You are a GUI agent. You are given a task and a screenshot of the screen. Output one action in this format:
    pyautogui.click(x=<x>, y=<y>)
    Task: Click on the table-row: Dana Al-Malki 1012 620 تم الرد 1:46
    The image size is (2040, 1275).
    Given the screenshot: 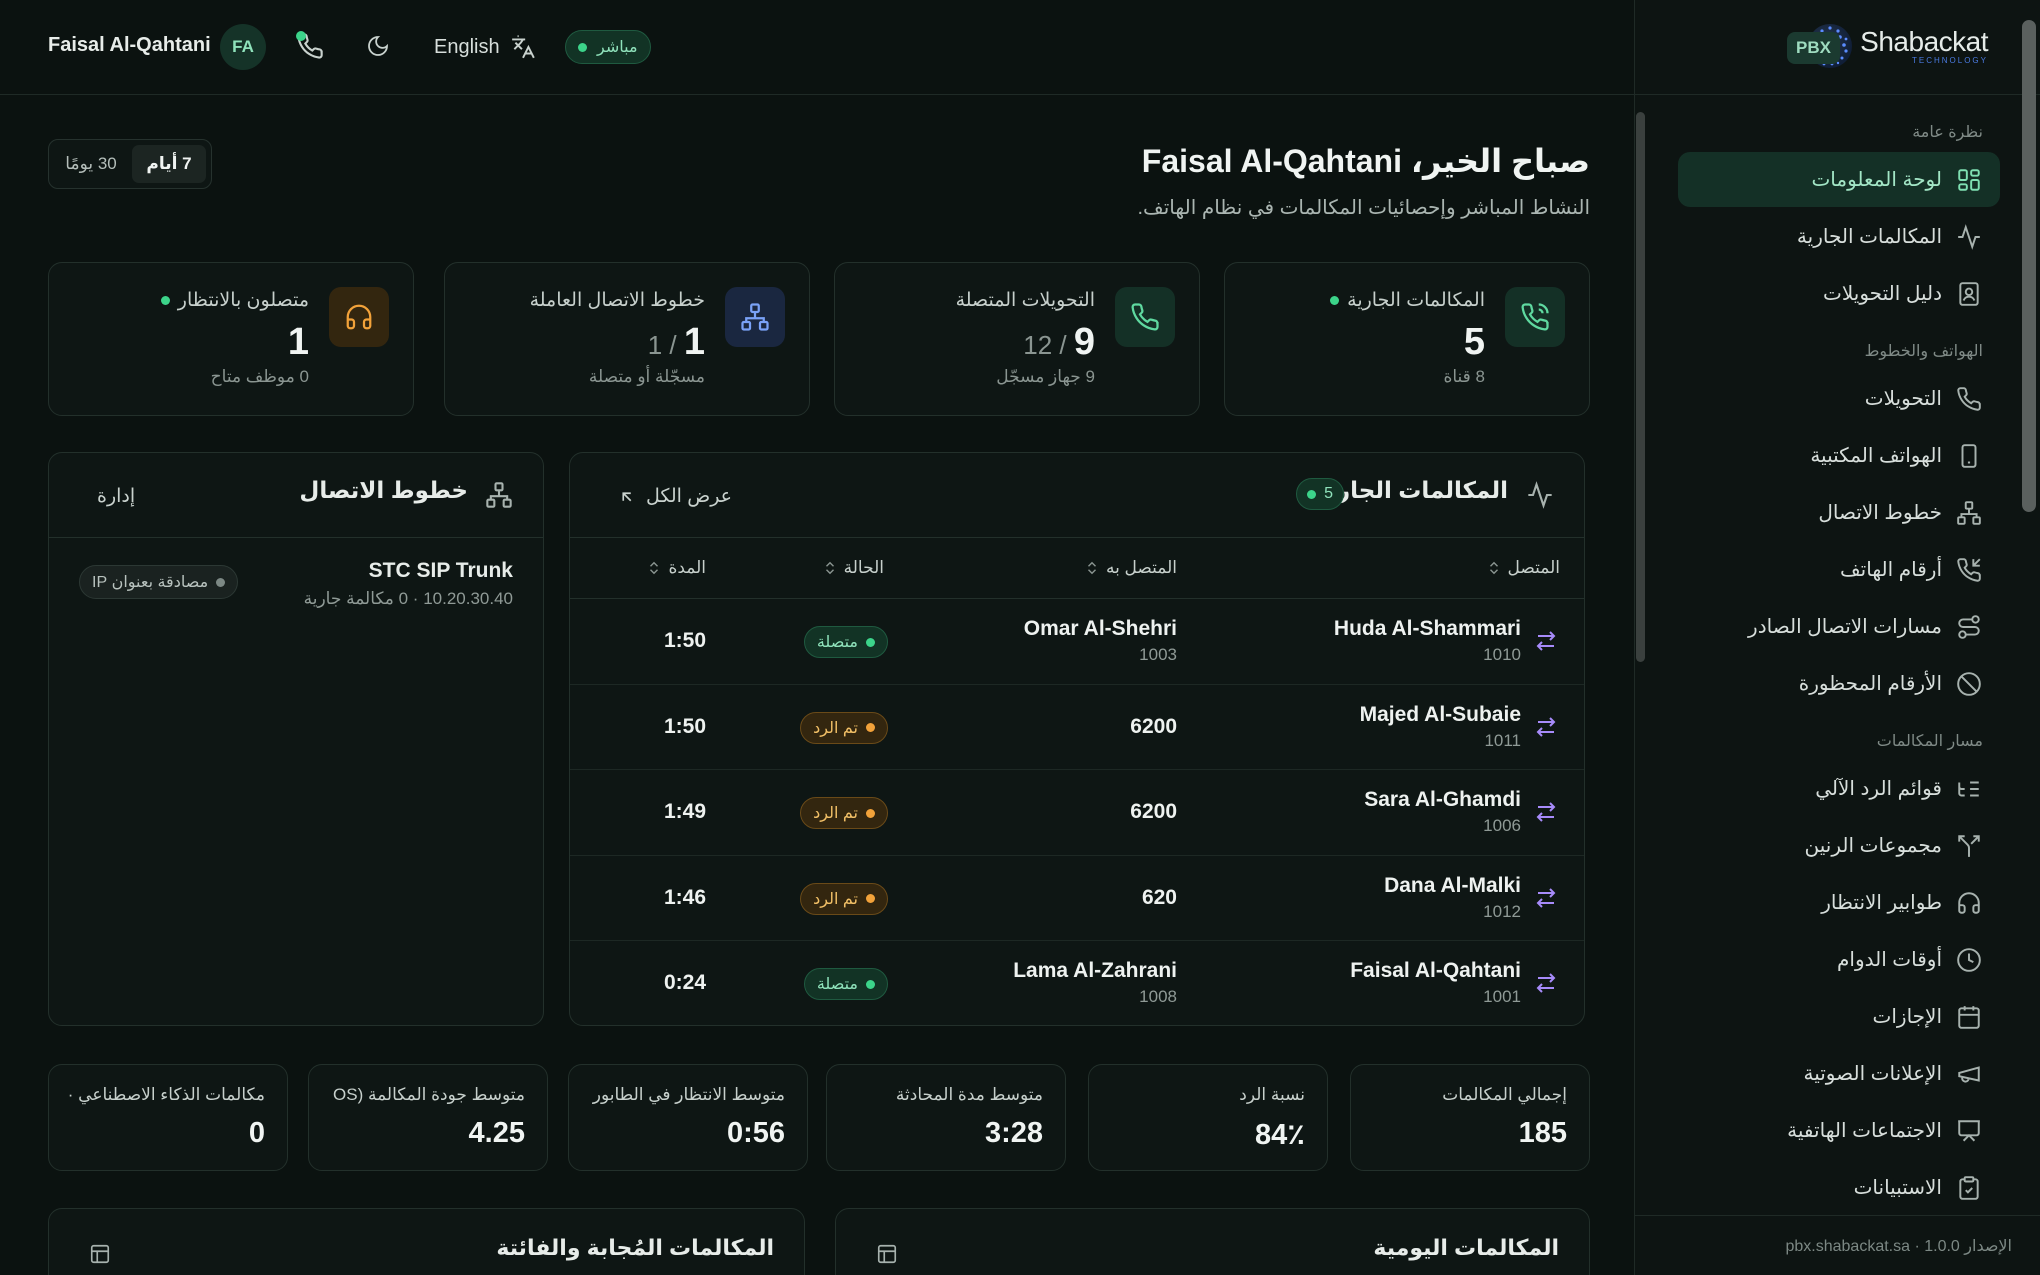 What is the action you would take?
    pyautogui.click(x=1077, y=898)
    